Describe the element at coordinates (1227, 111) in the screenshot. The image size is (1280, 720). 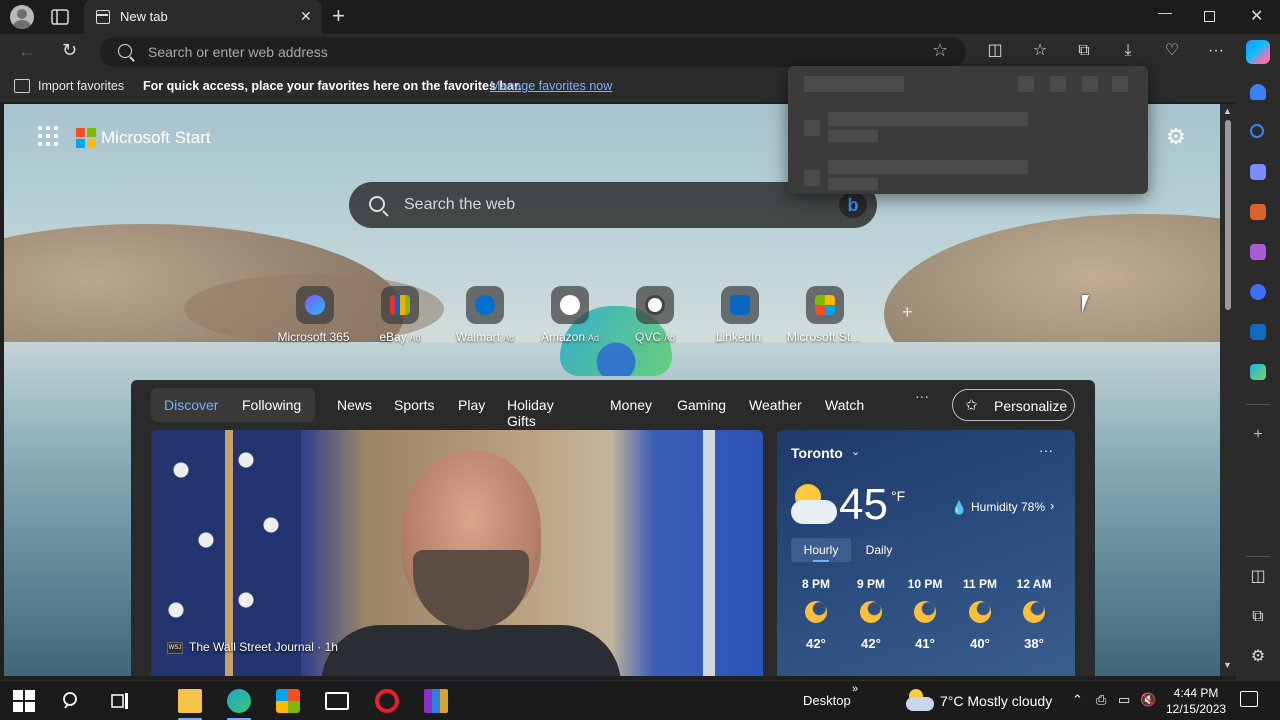
I see `scroll-up-icon: ▲` at that location.